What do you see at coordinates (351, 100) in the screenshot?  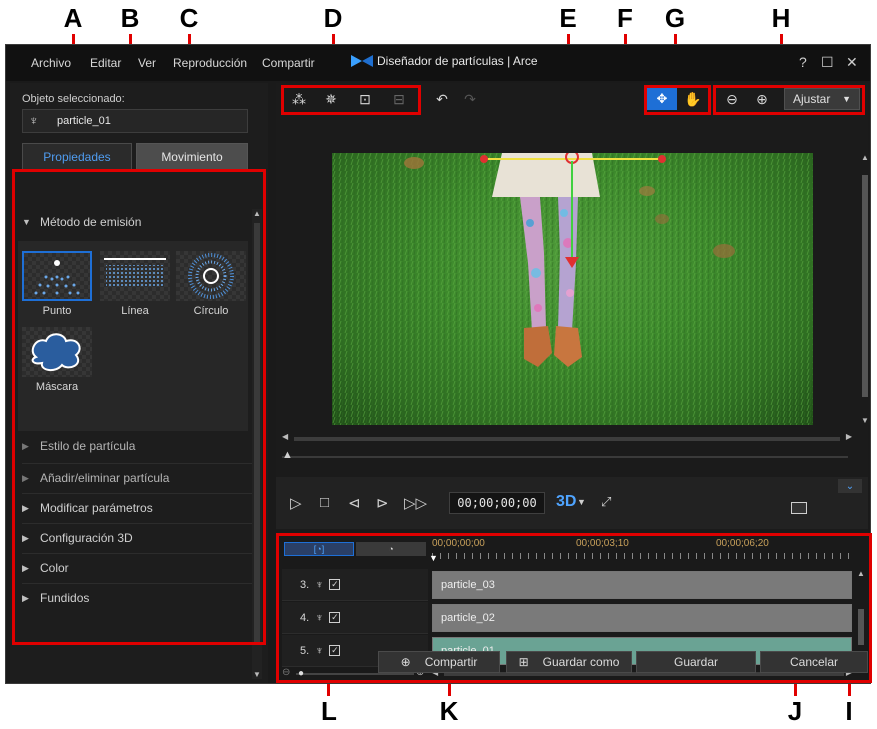 I see `highlight-d` at bounding box center [351, 100].